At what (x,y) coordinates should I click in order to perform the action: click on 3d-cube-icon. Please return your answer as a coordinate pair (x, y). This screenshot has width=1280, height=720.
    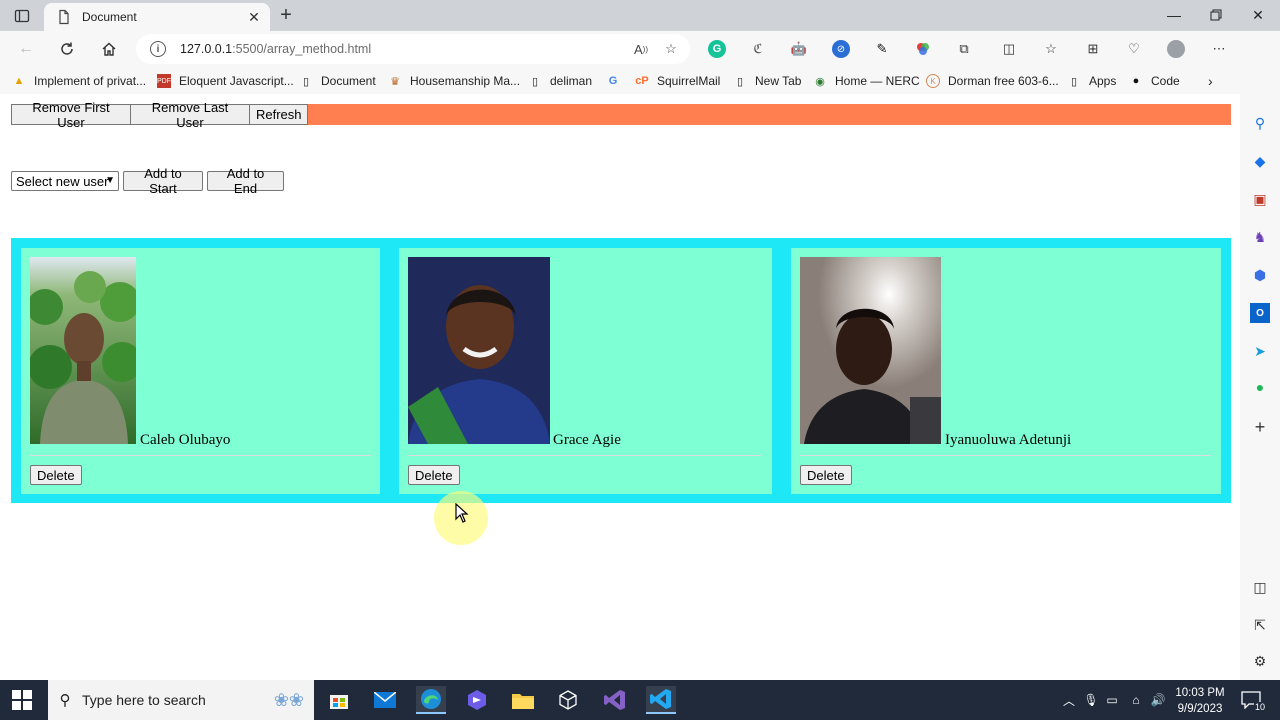
    Looking at the image, I should click on (568, 700).